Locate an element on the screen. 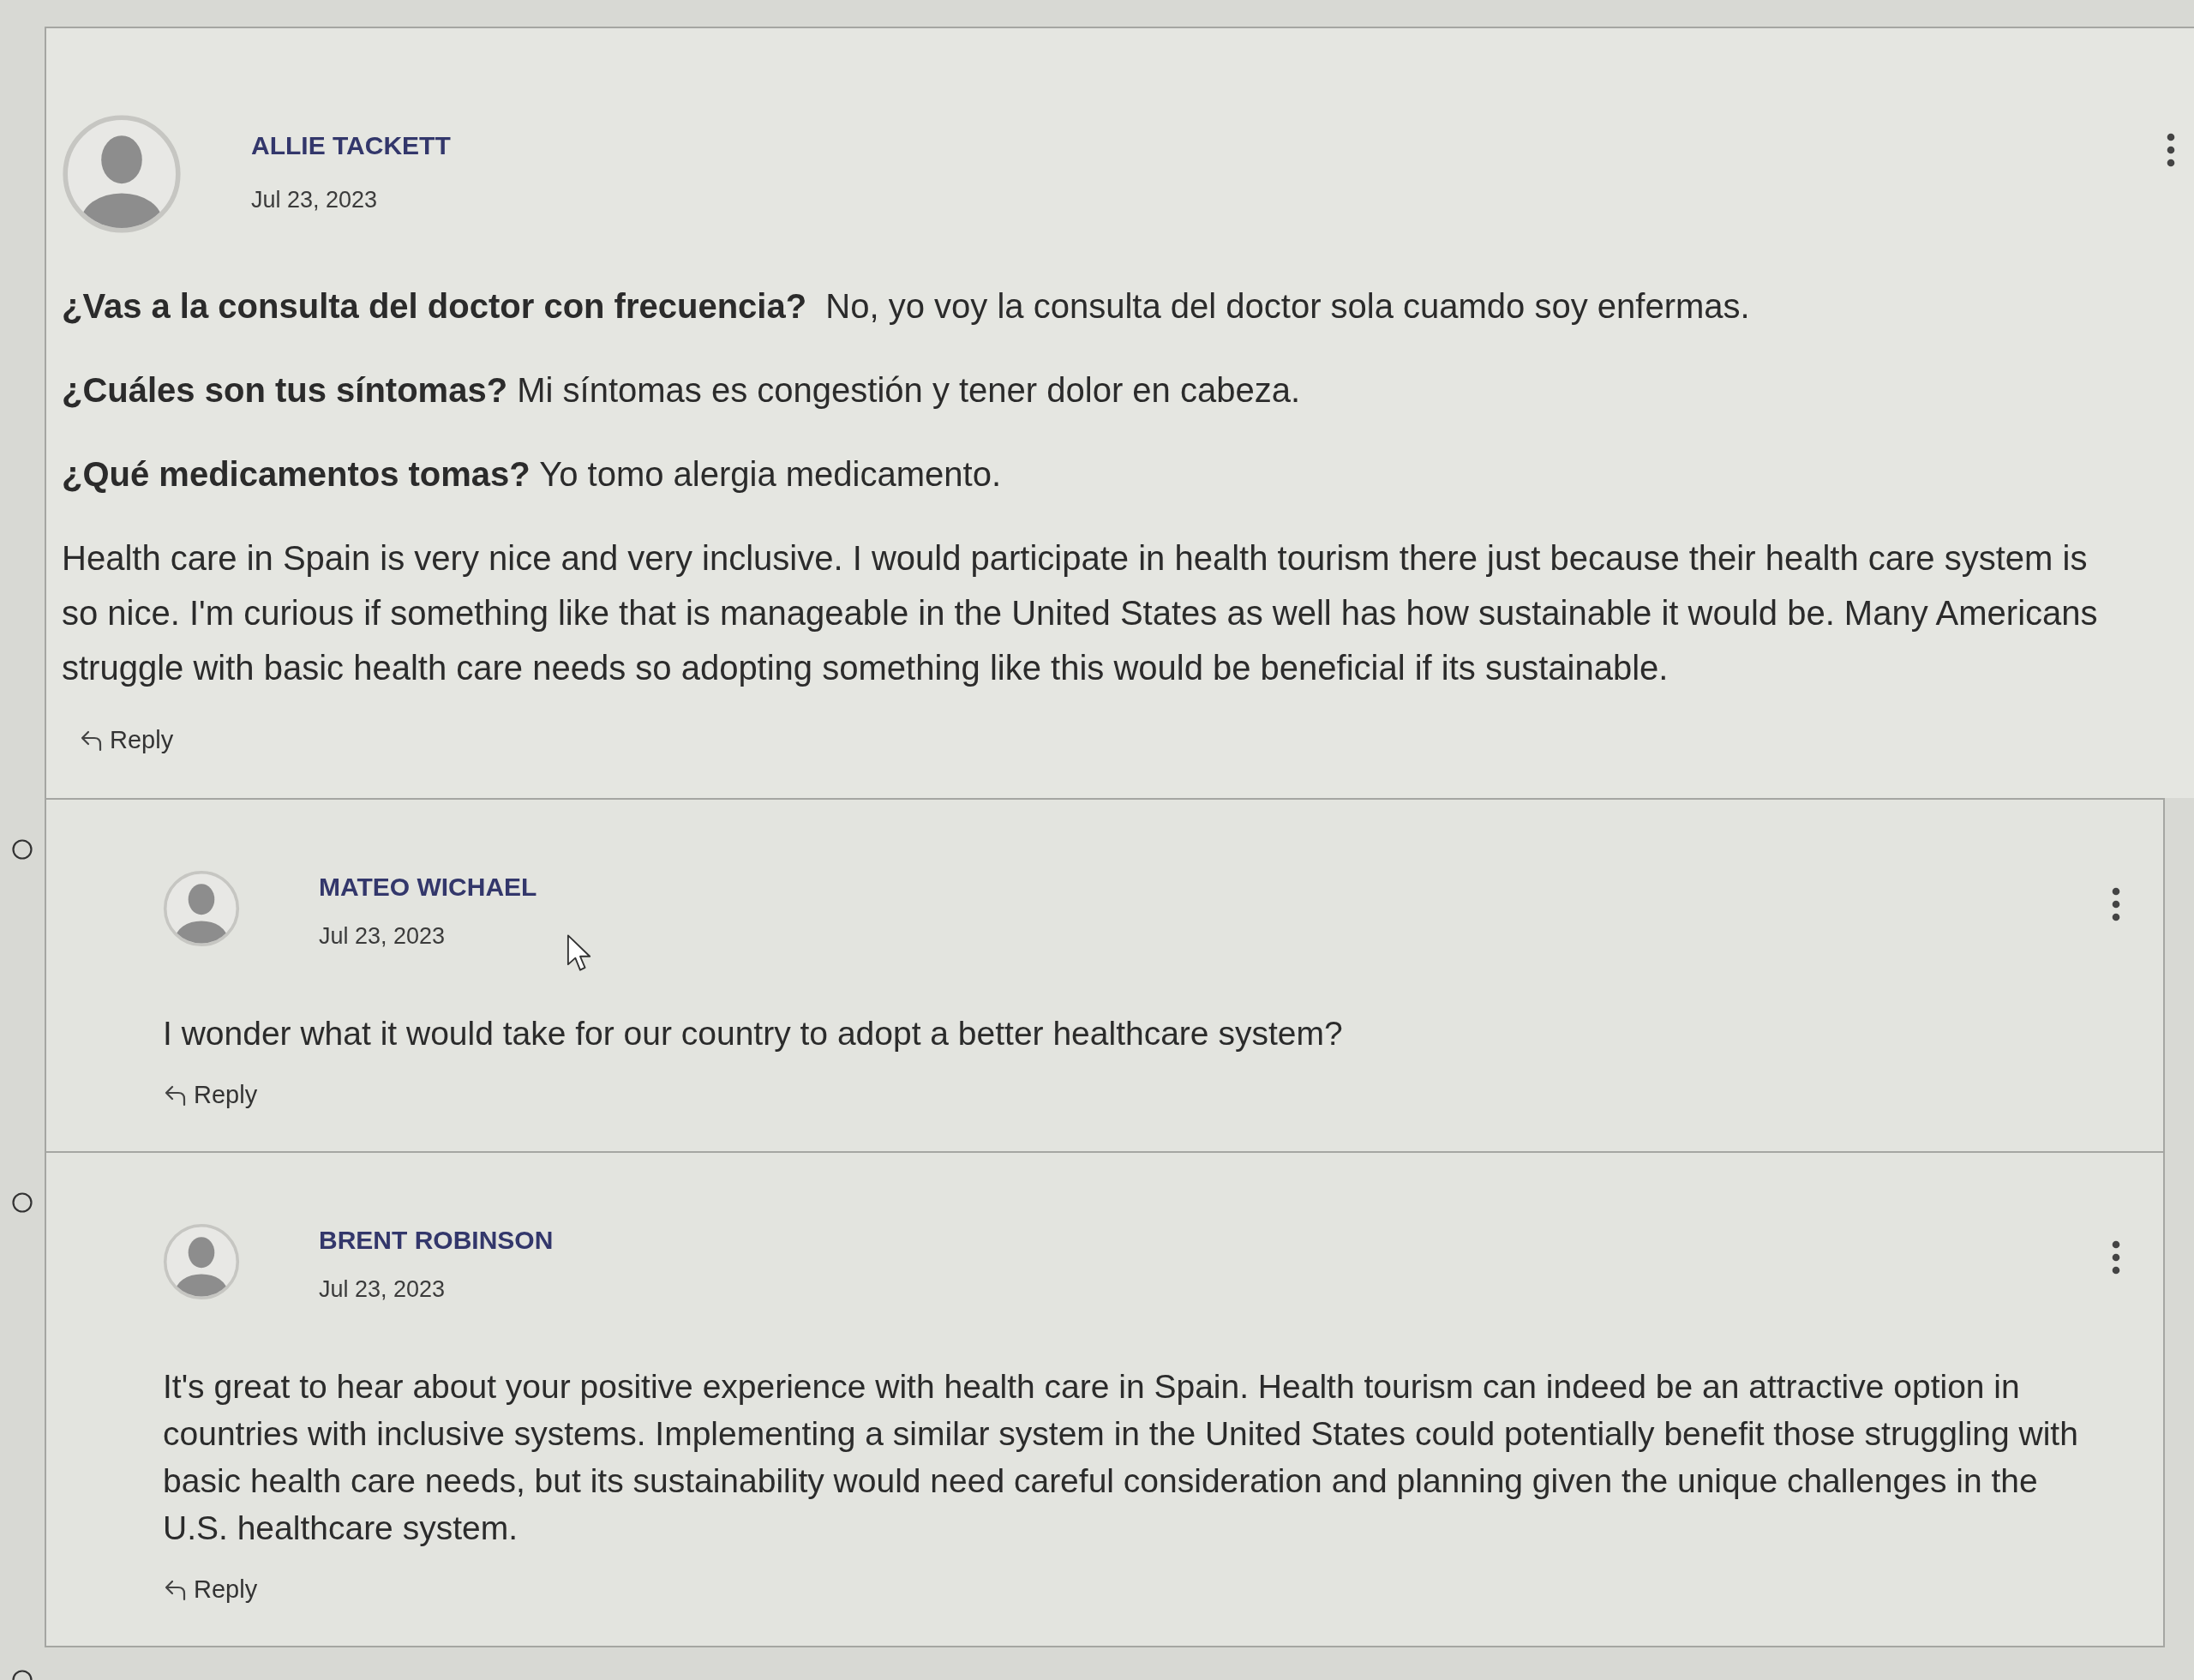 Image resolution: width=2194 pixels, height=1680 pixels. author-name: BRENT ROBINSON is located at coordinates (436, 1240).